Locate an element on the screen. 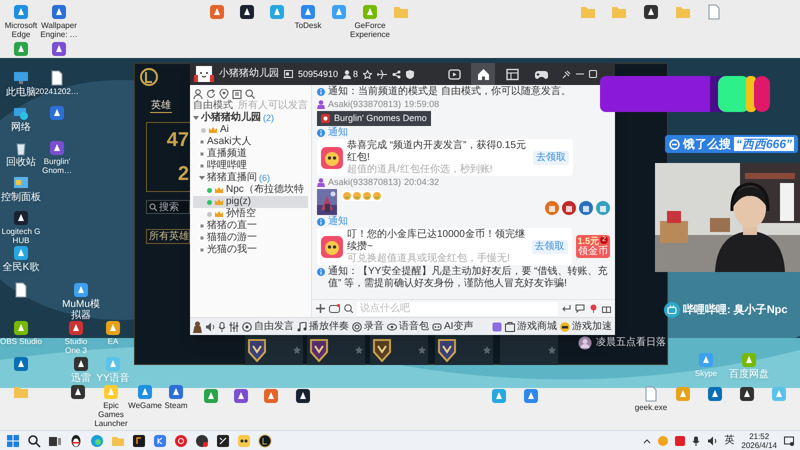 The image size is (800, 450). notification-icon is located at coordinates (789, 441).